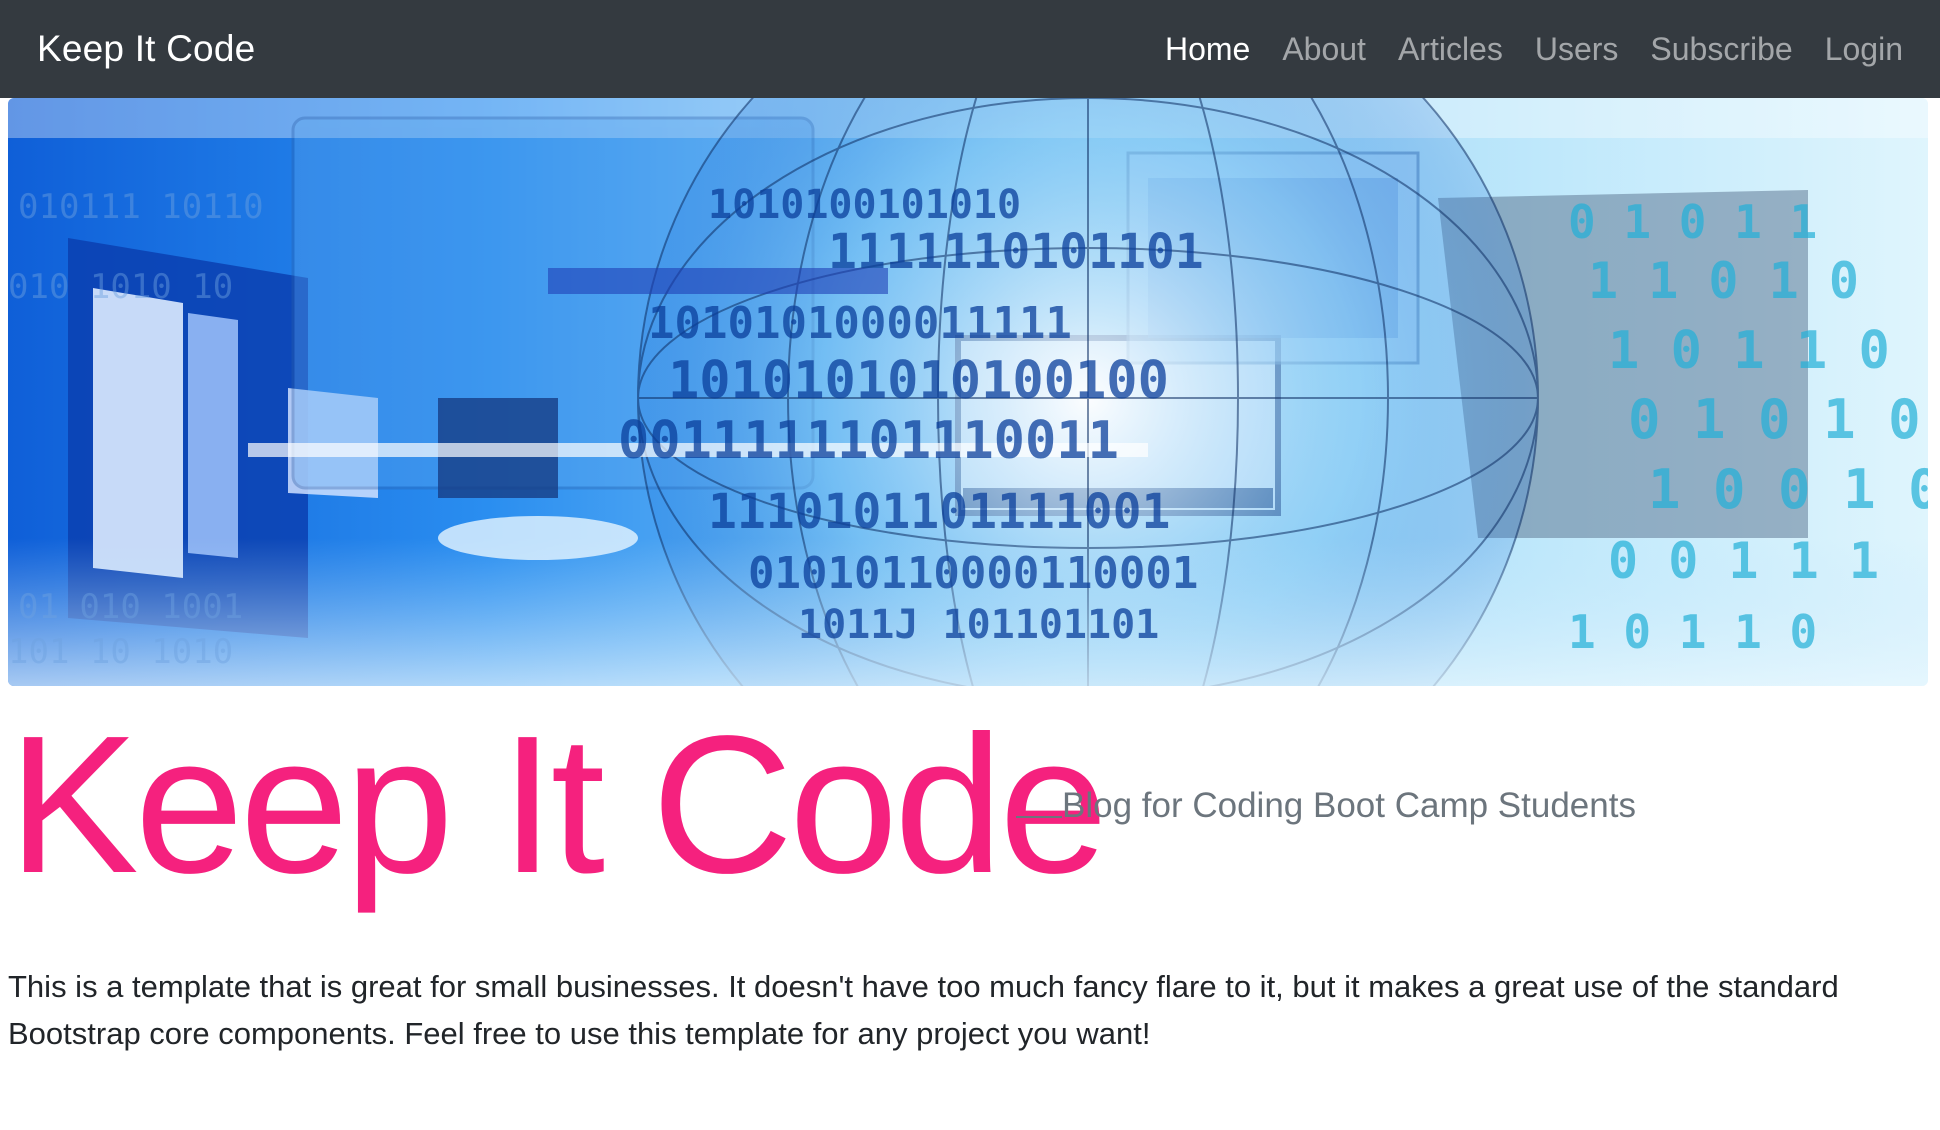 This screenshot has width=1940, height=1130. What do you see at coordinates (1723, 281) in the screenshot?
I see `svg-text: 1 1 0 1 0` at bounding box center [1723, 281].